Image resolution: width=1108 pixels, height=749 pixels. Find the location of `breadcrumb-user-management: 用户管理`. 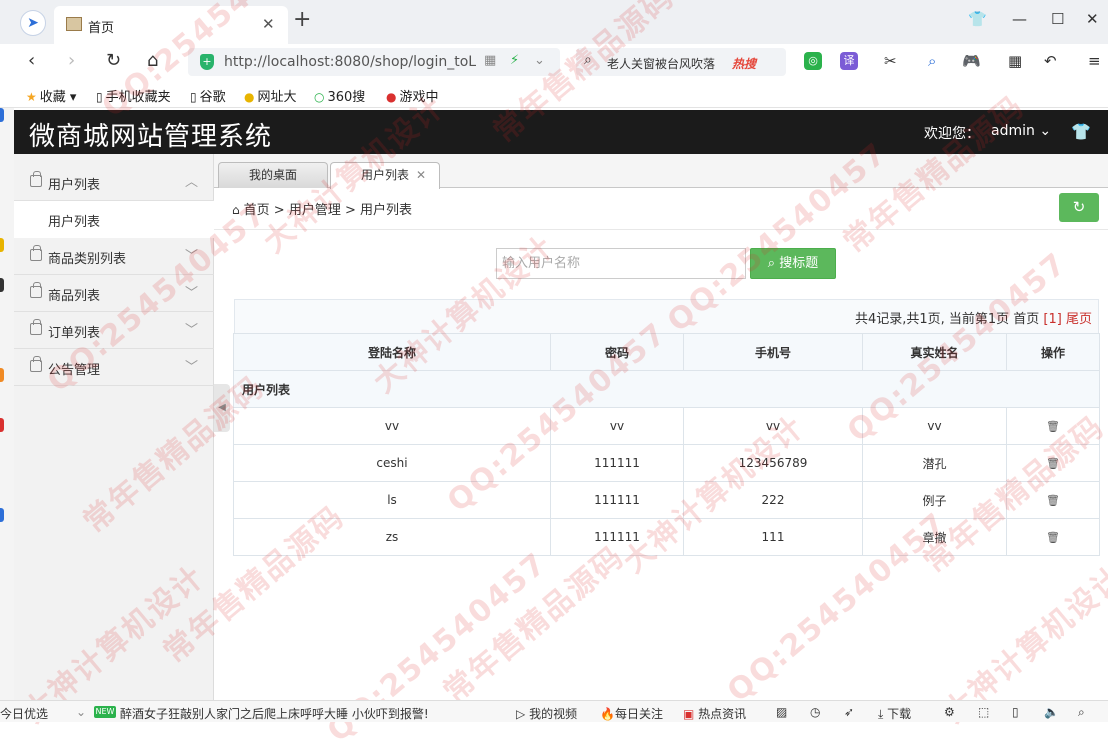

breadcrumb-user-management: 用户管理 is located at coordinates (315, 210).